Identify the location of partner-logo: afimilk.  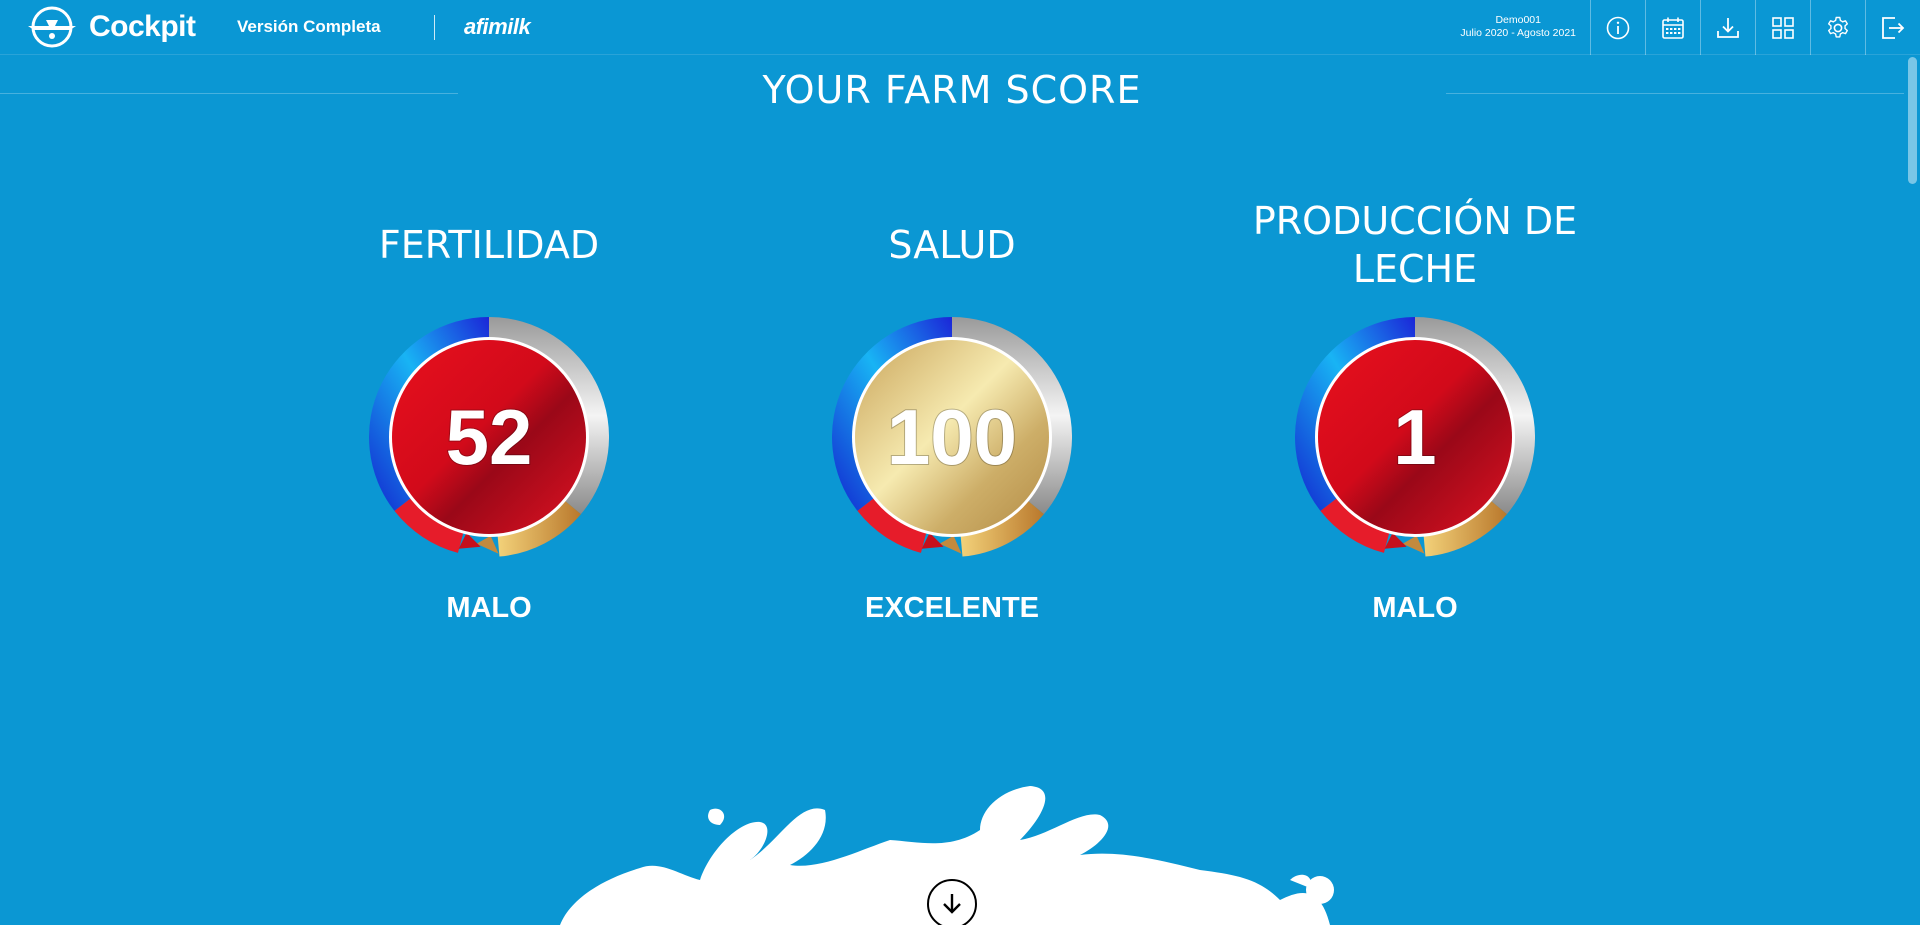
(497, 26).